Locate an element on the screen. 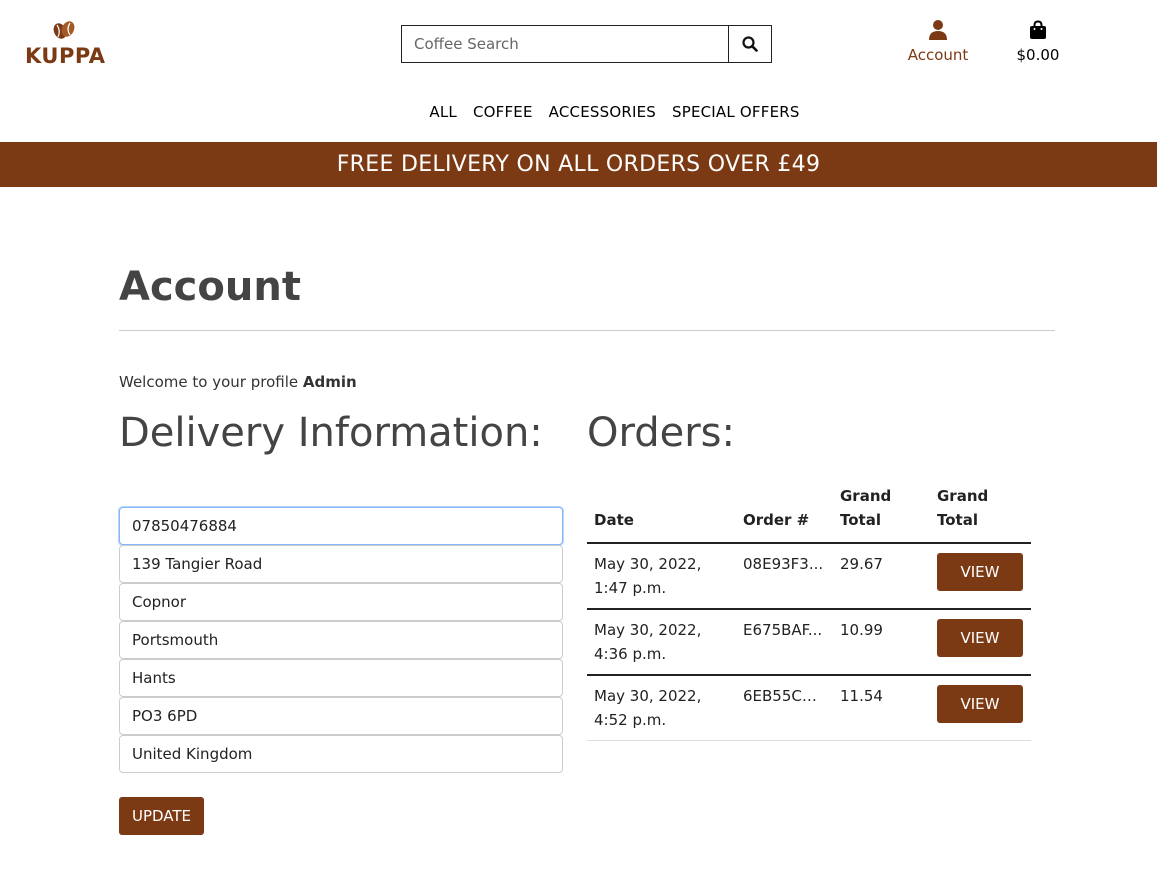 The image size is (1157, 888). search-form is located at coordinates (586, 44).